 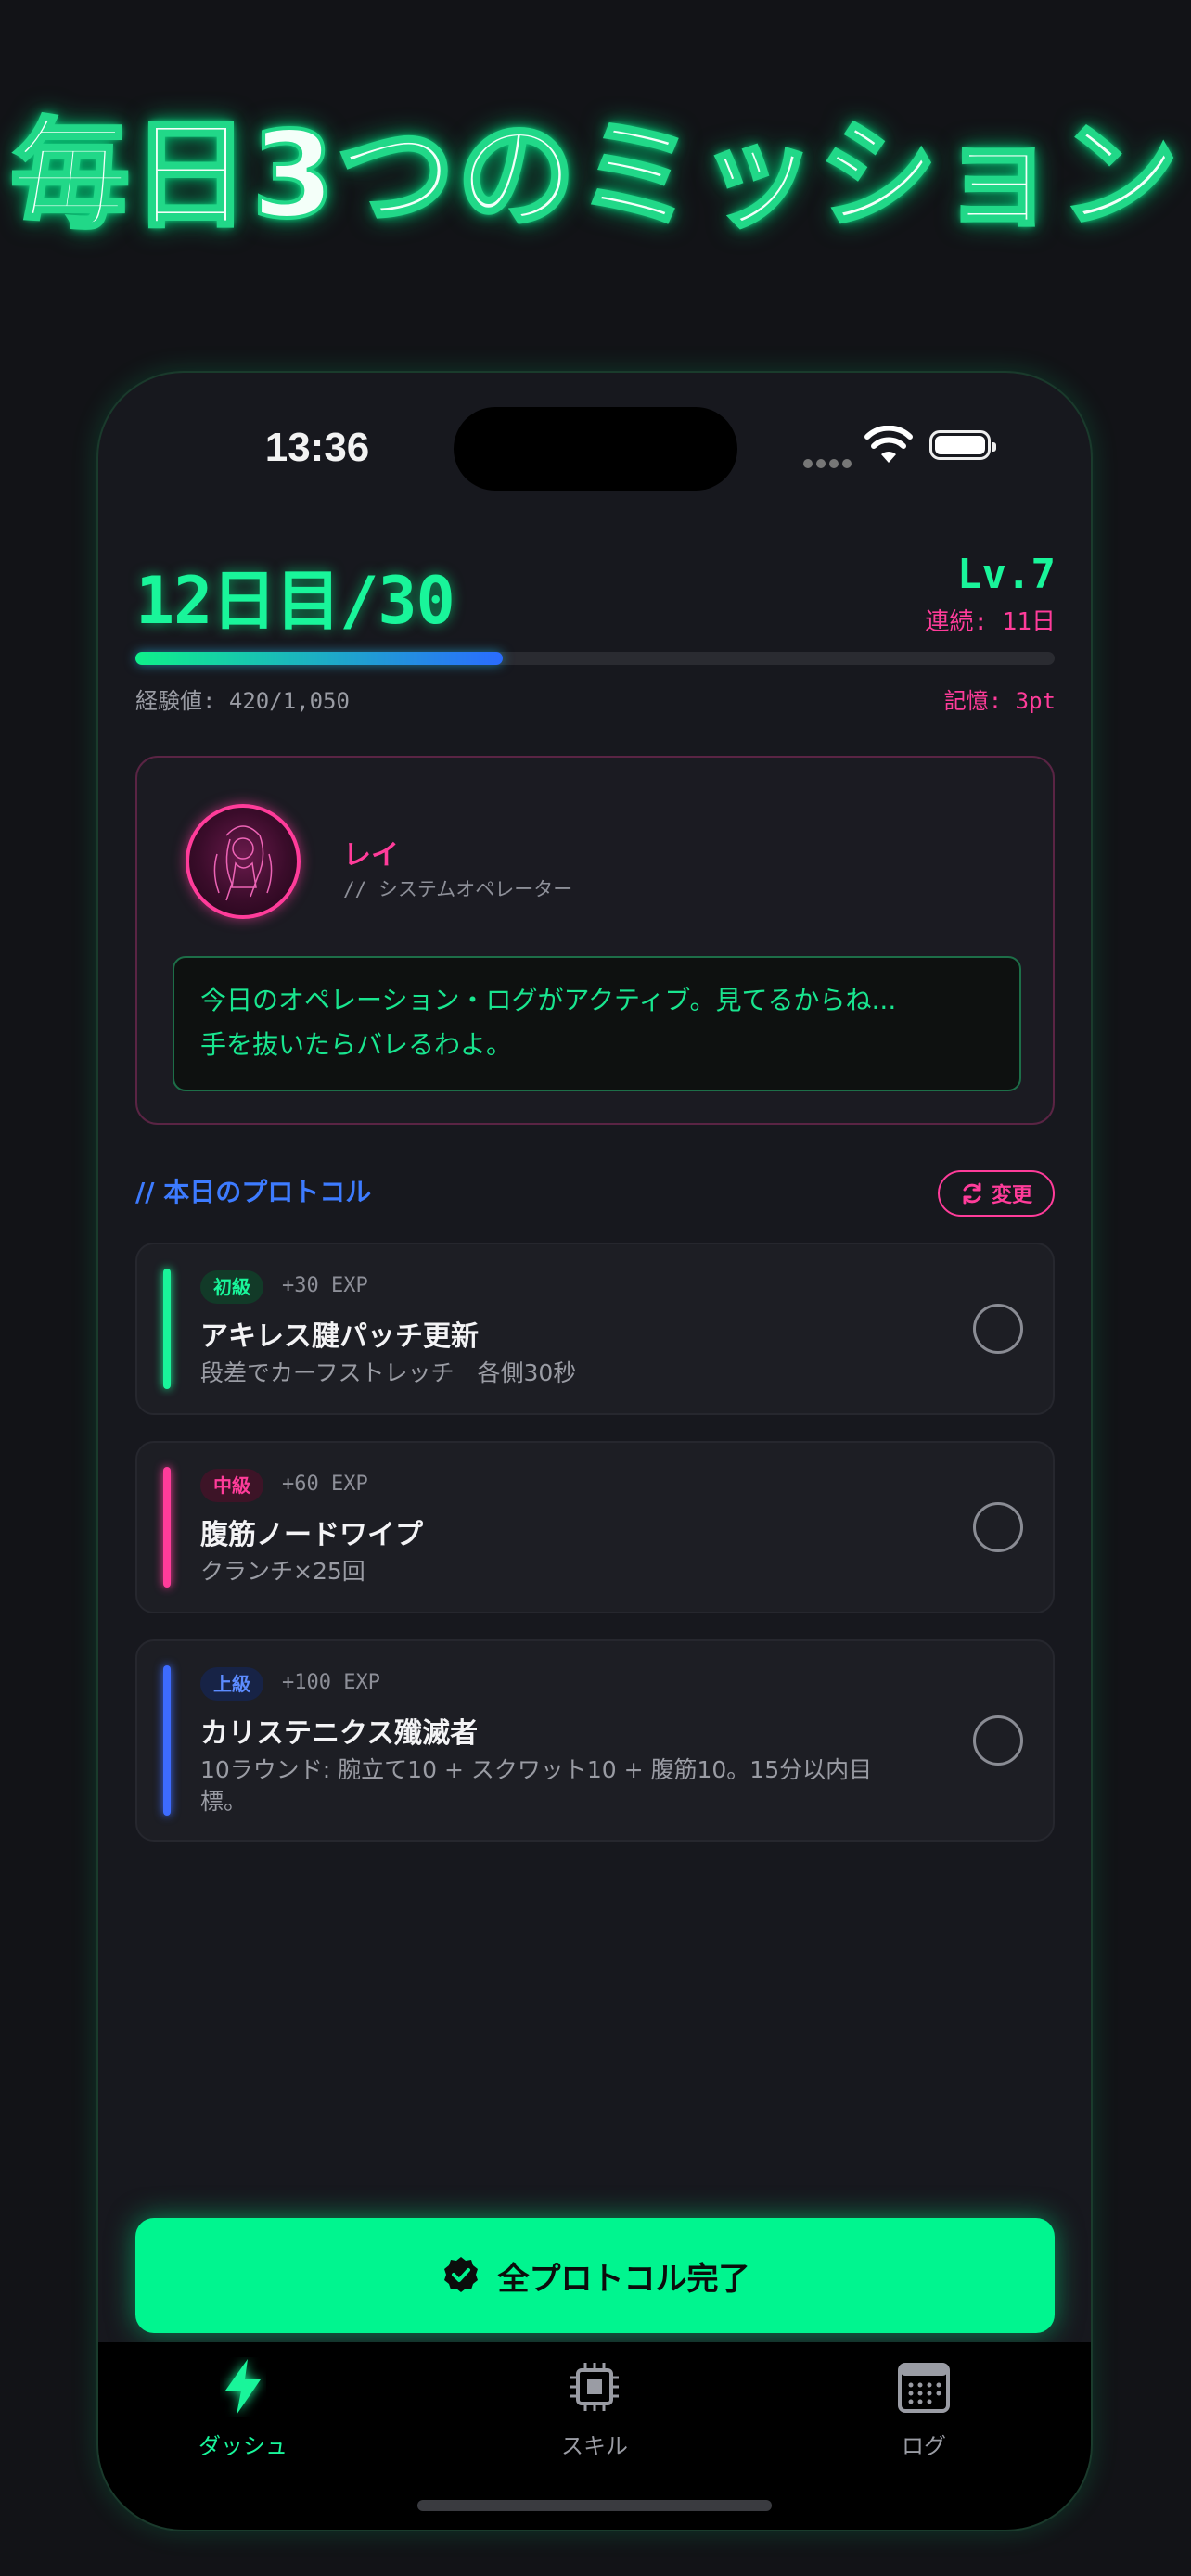 What do you see at coordinates (325, 1485) in the screenshot?
I see `exp-reward: +60 EXP` at bounding box center [325, 1485].